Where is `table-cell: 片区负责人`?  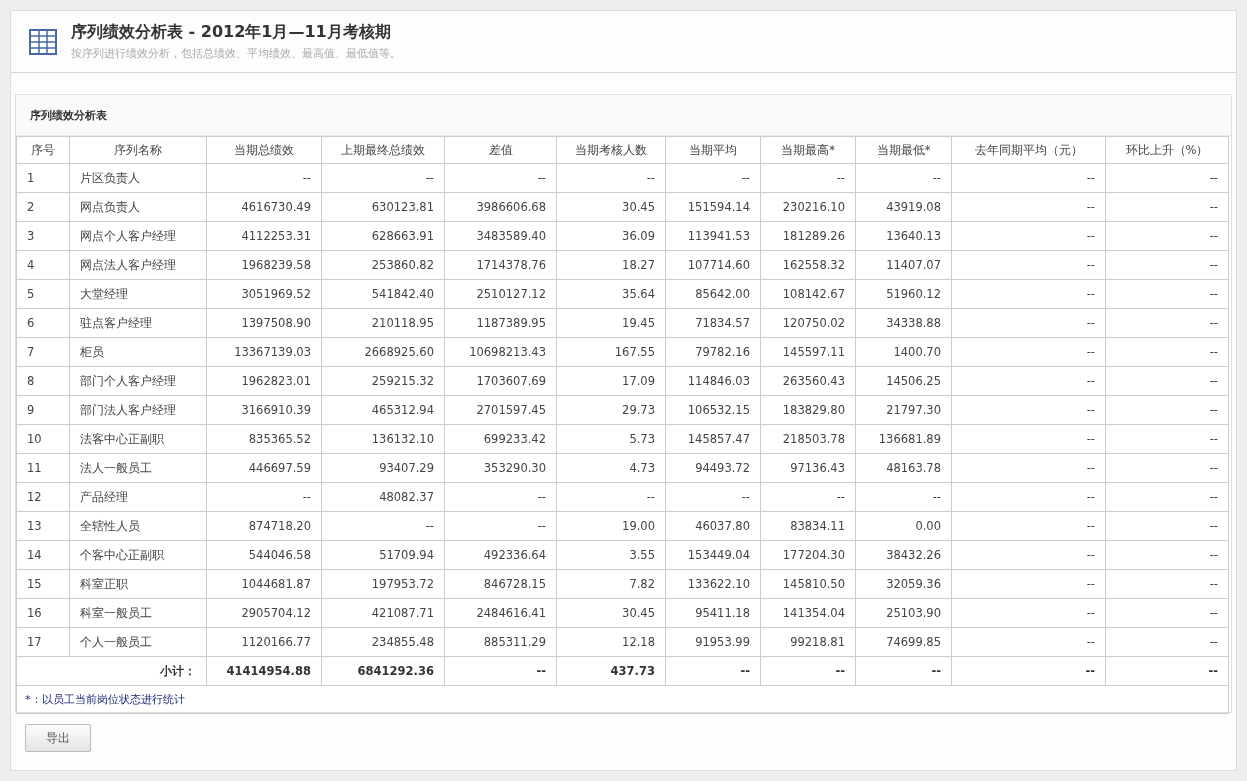 table-cell: 片区负责人 is located at coordinates (138, 178).